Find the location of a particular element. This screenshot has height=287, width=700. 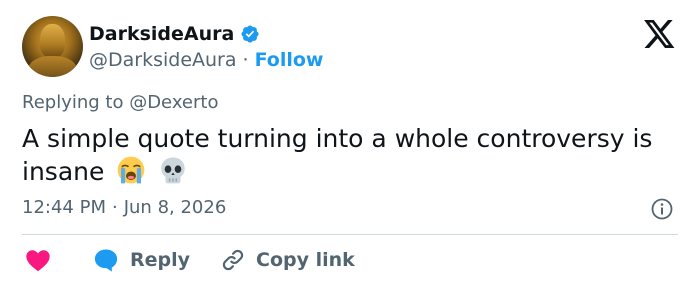

follow-button: Follow is located at coordinates (289, 60).